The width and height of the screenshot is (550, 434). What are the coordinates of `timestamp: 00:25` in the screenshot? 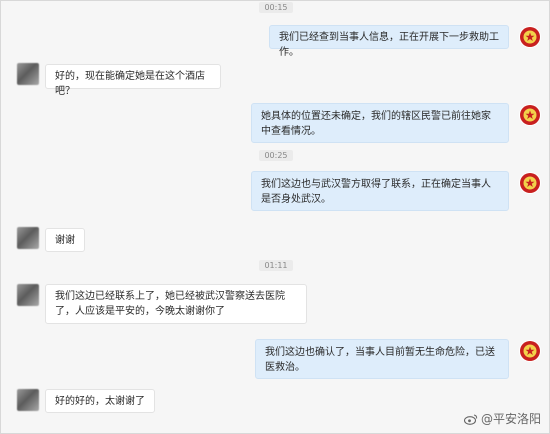 It's located at (275, 155).